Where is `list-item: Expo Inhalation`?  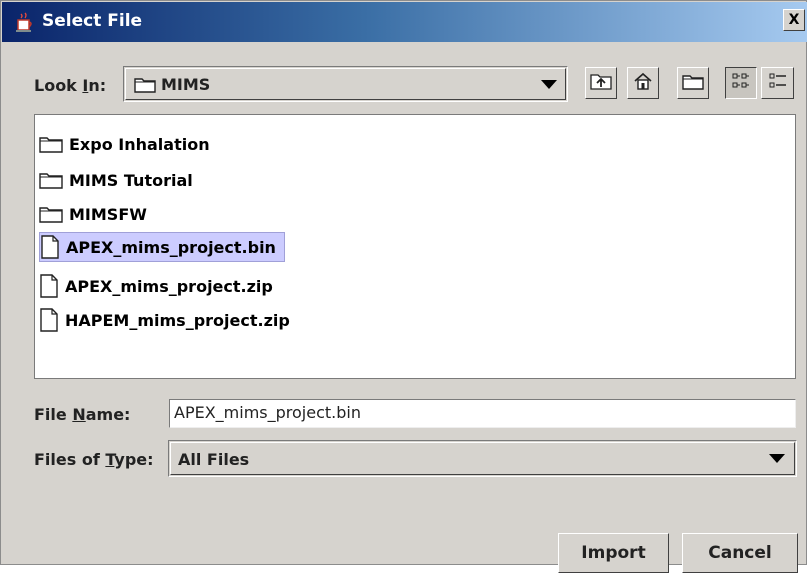
list-item: Expo Inhalation is located at coordinates (128, 144).